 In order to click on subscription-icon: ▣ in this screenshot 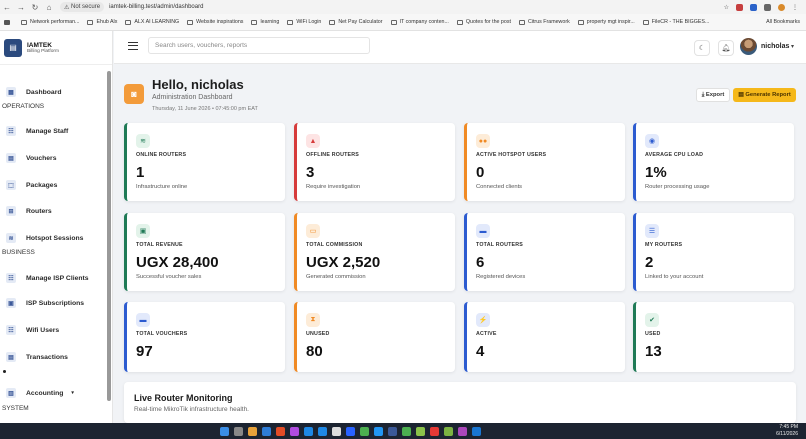, I will do `click(11, 303)`.